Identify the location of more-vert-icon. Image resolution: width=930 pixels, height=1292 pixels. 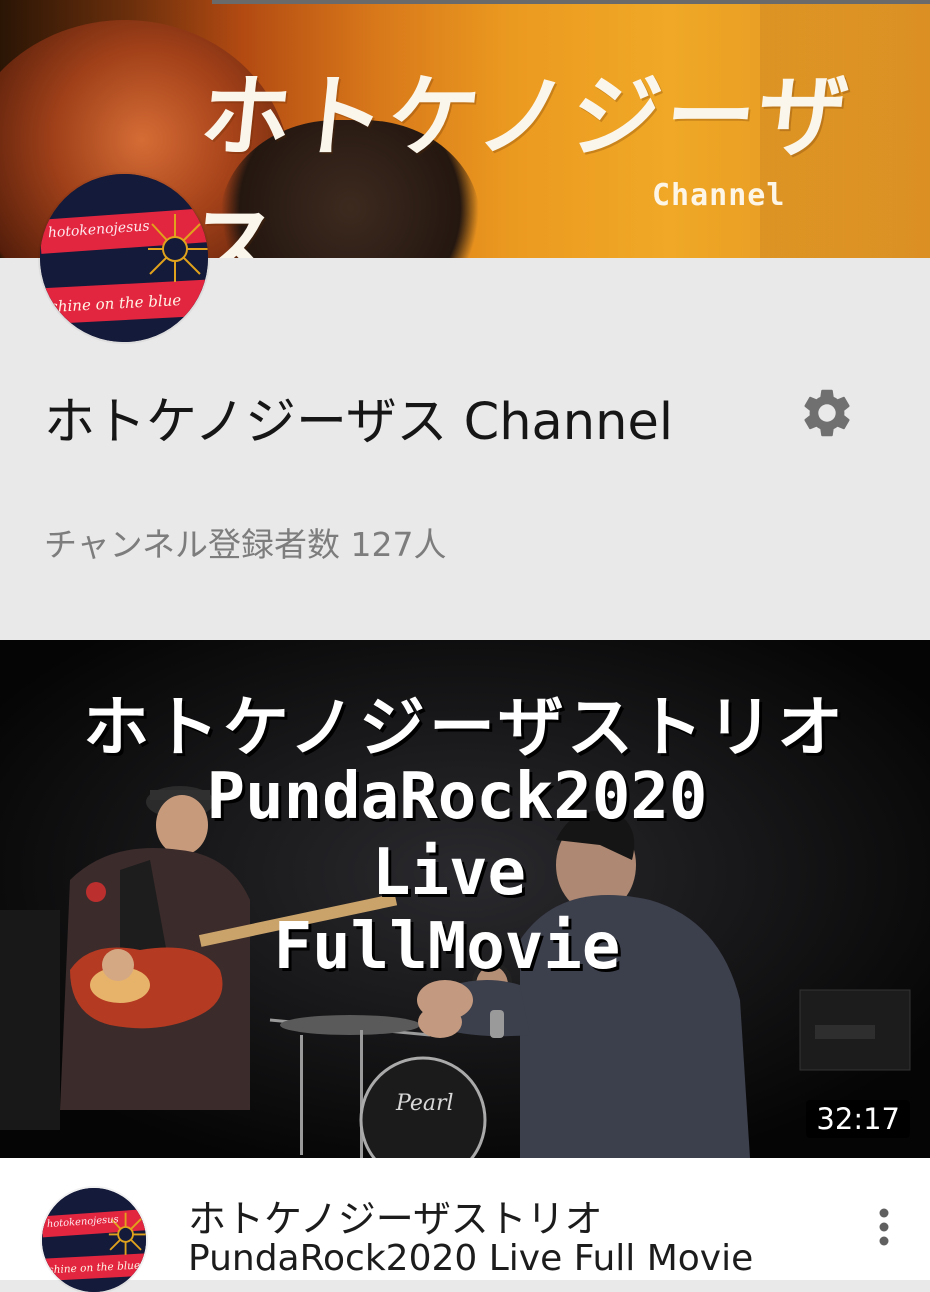
(884, 1227).